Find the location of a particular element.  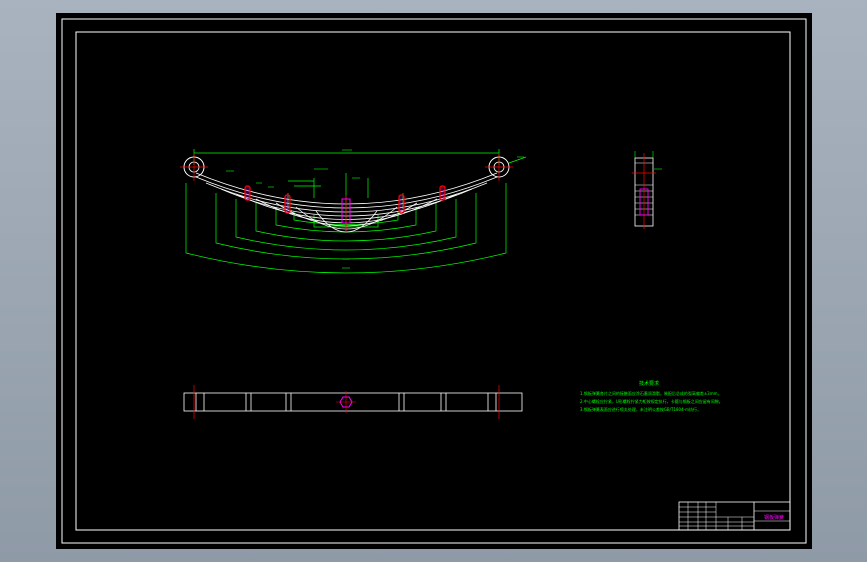

leaf-spring-side-view is located at coordinates (647, 190).